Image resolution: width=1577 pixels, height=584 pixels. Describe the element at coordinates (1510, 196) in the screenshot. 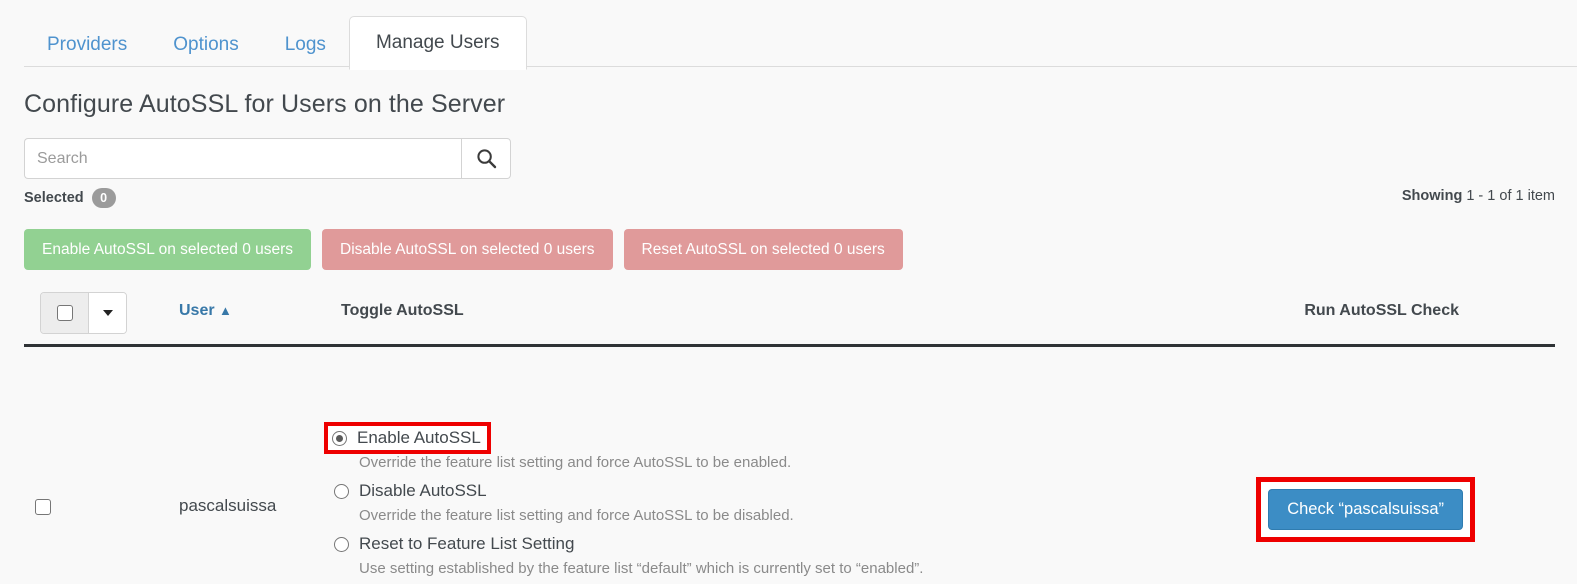

I see `showing-value: 1 - 1 of 1 item` at that location.